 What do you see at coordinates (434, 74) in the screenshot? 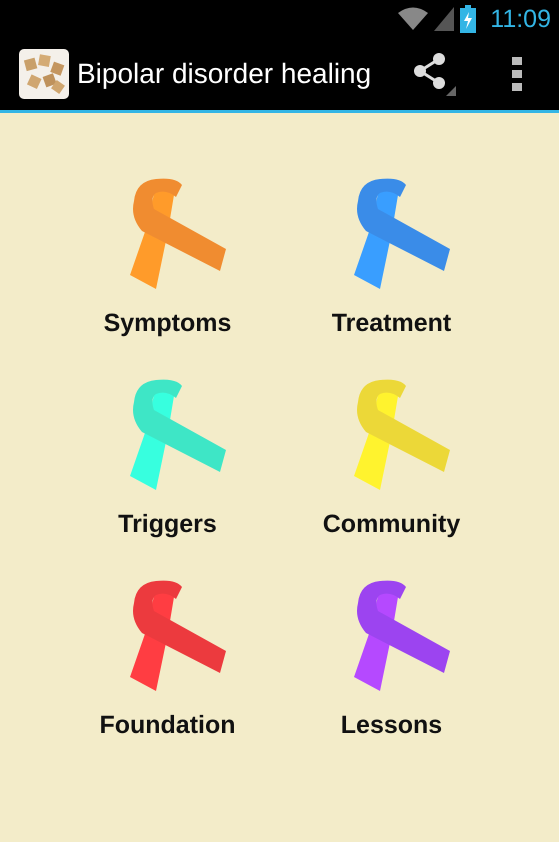
I see `share-icon` at bounding box center [434, 74].